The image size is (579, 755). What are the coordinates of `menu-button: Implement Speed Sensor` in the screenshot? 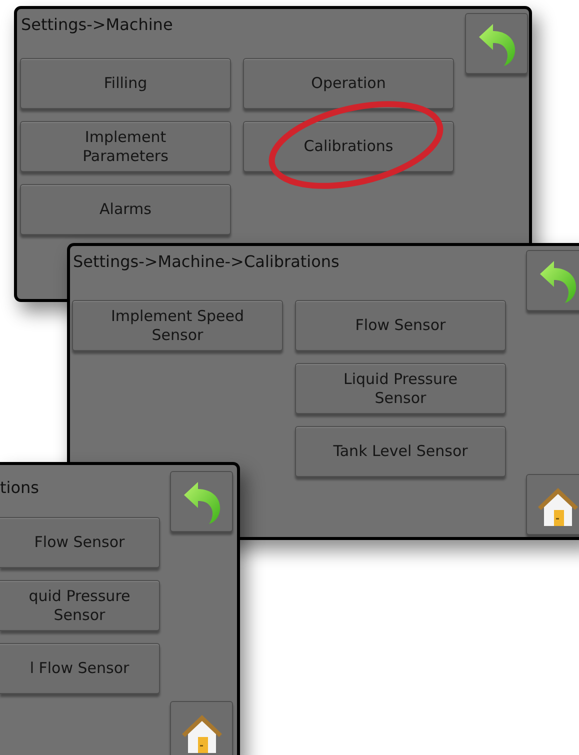 It's located at (177, 325).